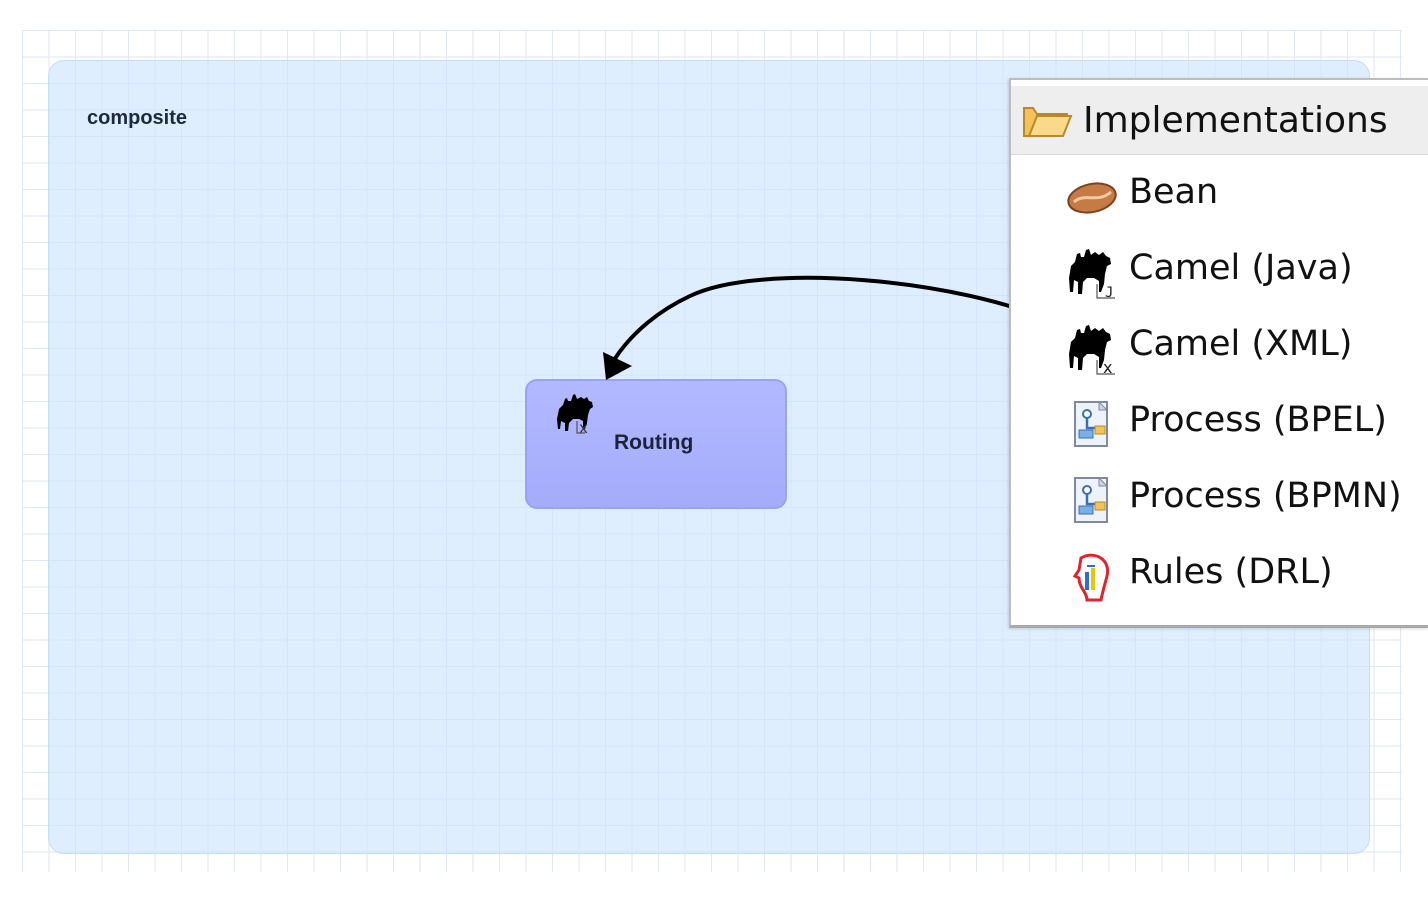 The height and width of the screenshot is (900, 1428). What do you see at coordinates (1091, 577) in the screenshot?
I see `rules-icon` at bounding box center [1091, 577].